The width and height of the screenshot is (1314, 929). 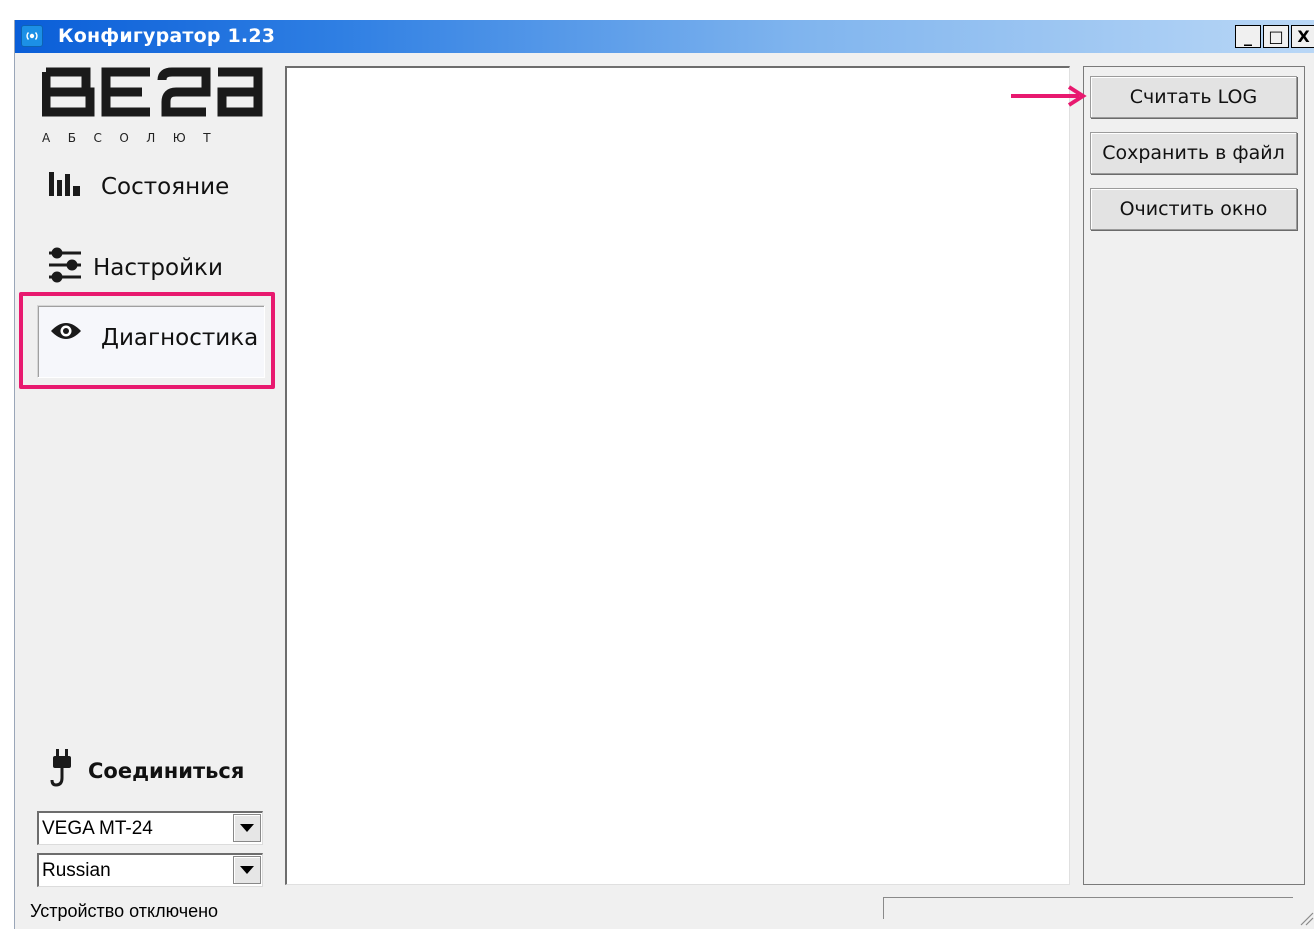 I want to click on logo-subtitle: АБСОЛЮТ, so click(x=135, y=138).